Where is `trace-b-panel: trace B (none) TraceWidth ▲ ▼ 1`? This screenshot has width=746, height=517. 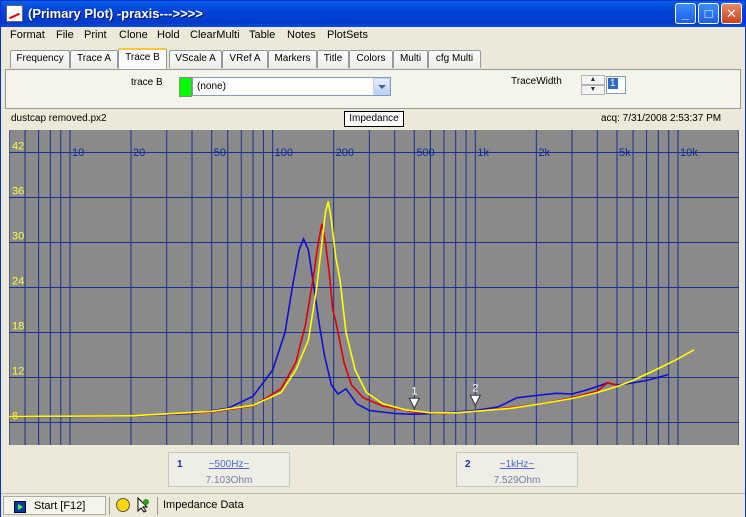
trace-b-panel: trace B (none) TraceWidth ▲ ▼ 1 is located at coordinates (373, 89).